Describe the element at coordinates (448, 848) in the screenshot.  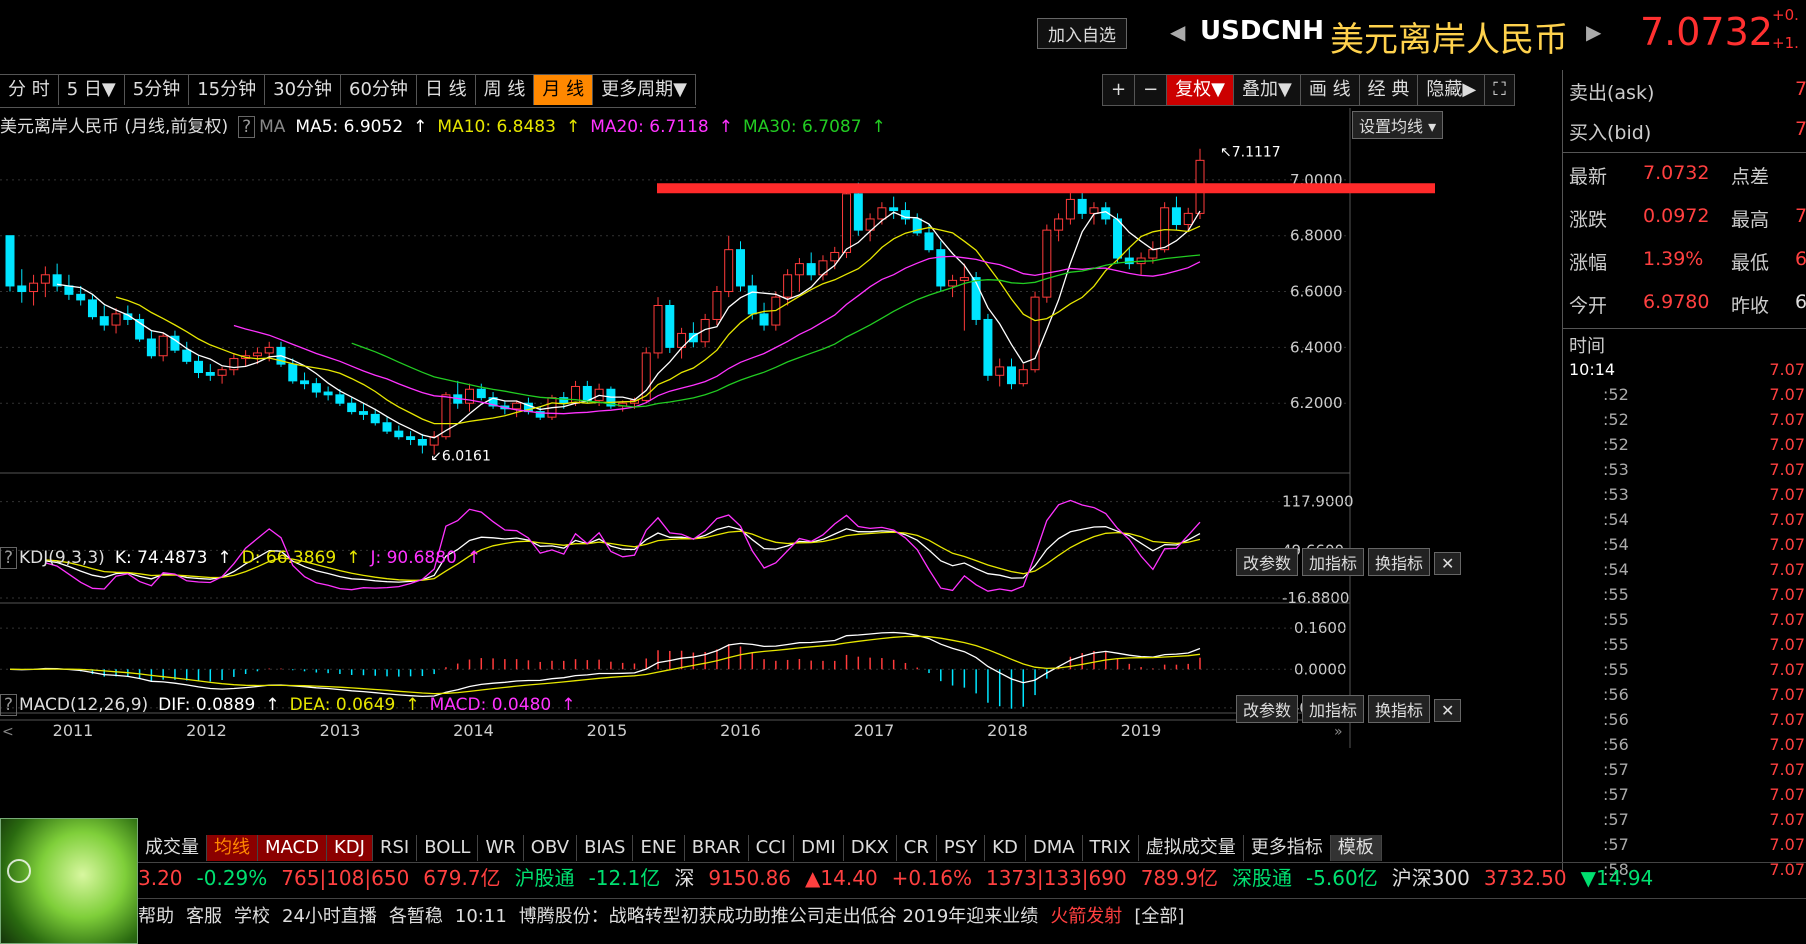
I see `indicator-tab-5: BOLL` at that location.